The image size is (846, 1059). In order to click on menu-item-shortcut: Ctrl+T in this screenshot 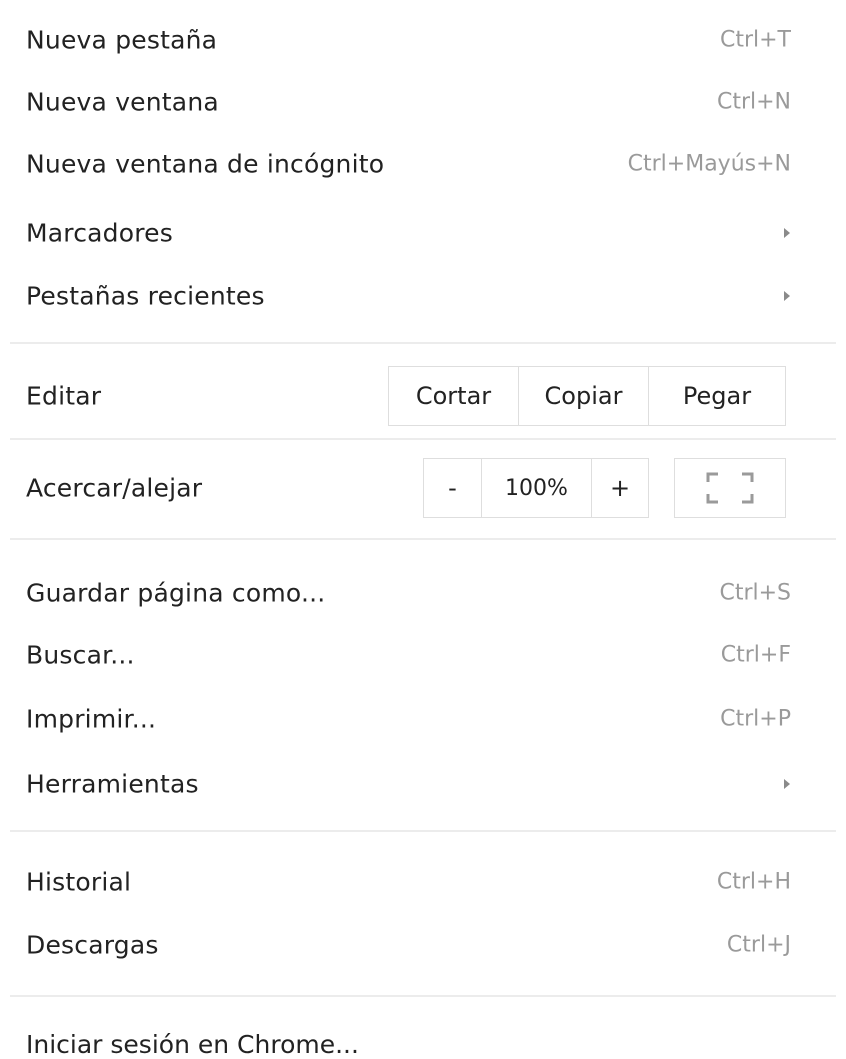, I will do `click(755, 40)`.